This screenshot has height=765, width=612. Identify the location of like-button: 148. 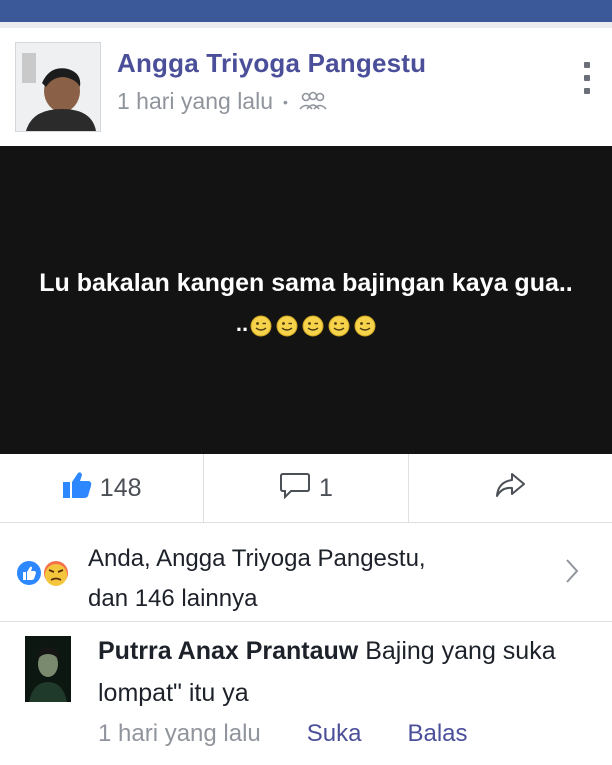
(102, 488).